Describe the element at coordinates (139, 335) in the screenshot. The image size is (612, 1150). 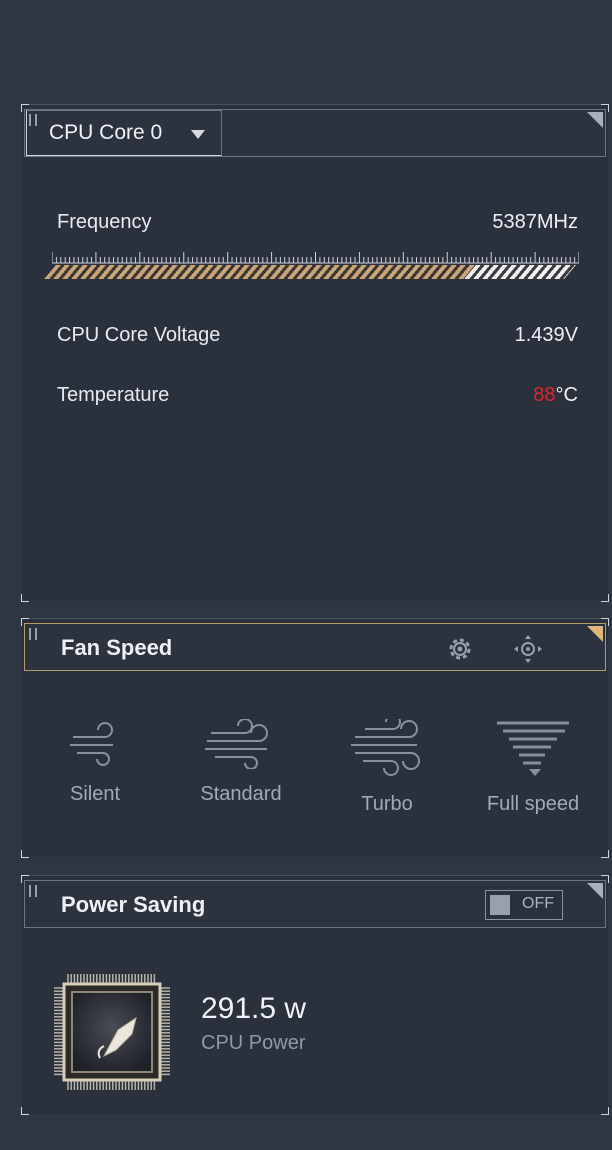
I see `voltage-label: CPU Core Voltage` at that location.